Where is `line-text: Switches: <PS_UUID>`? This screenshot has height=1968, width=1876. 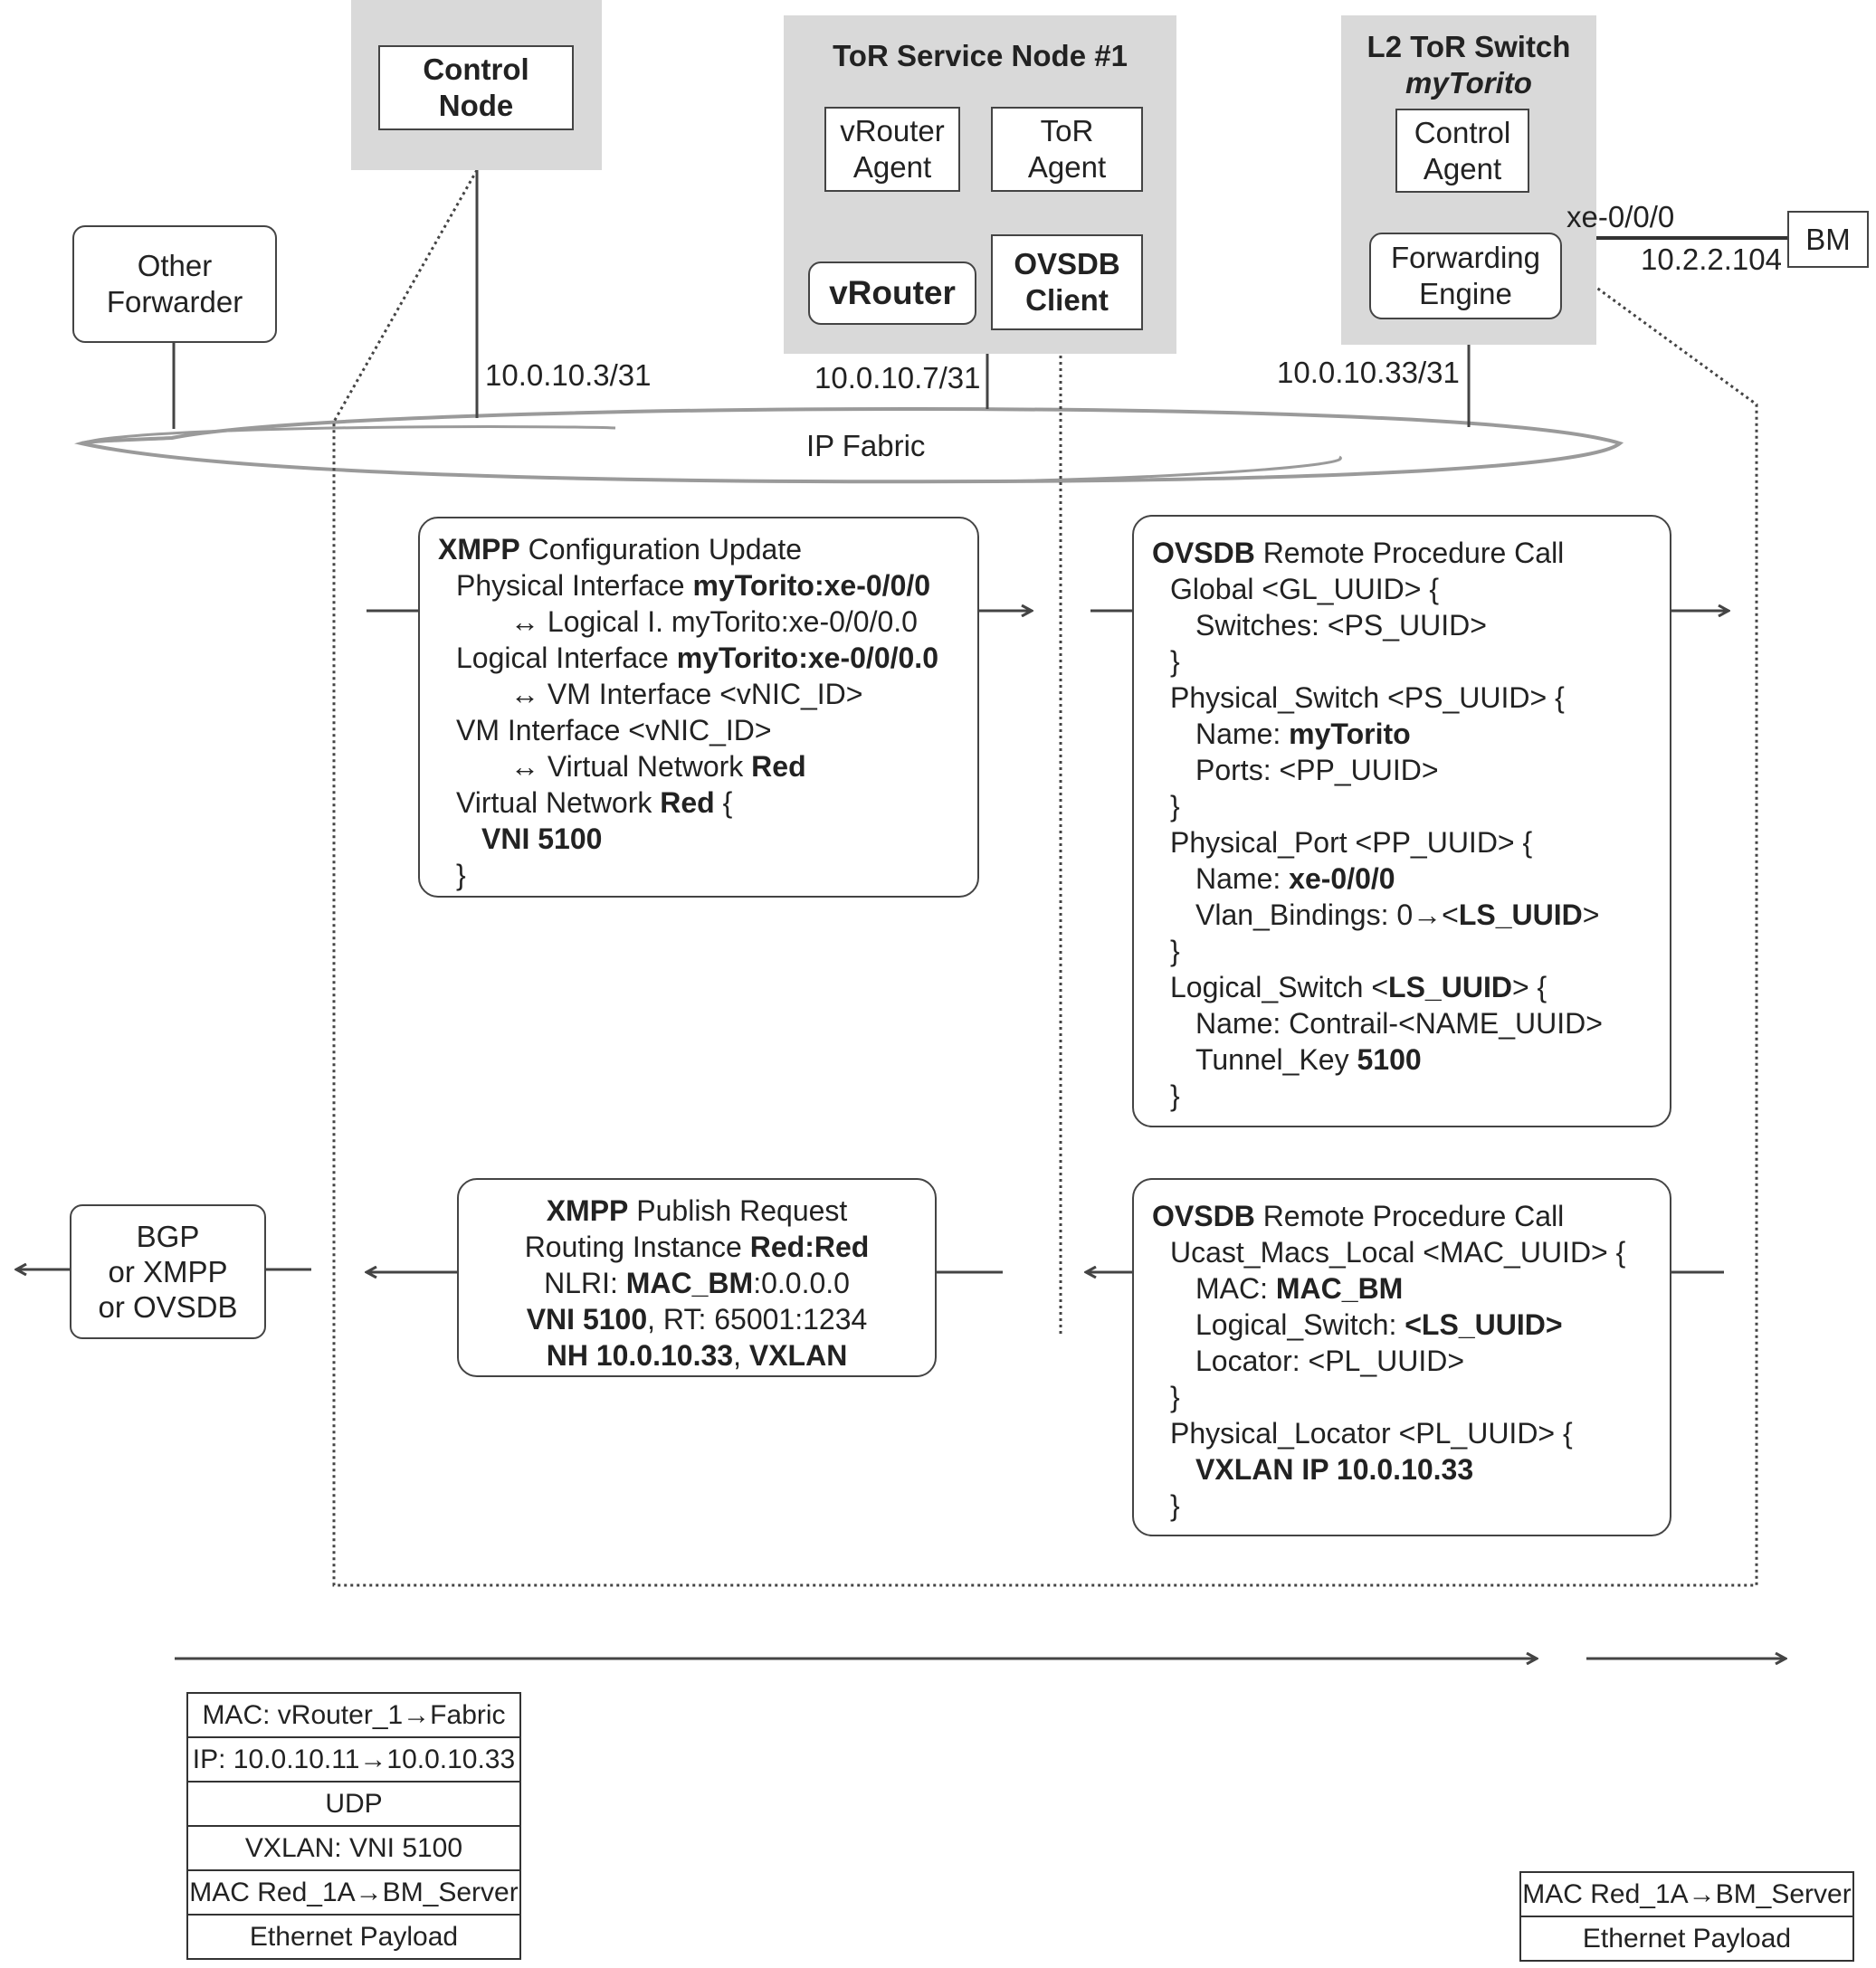 line-text: Switches: <PS_UUID> is located at coordinates (1341, 625).